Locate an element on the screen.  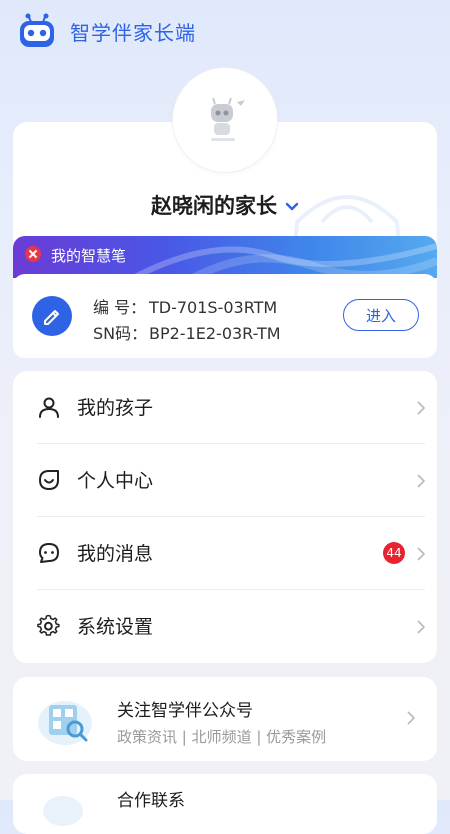
pen-sn-row: SN码： BP2-1E2-03R-TM is located at coordinates (187, 332).